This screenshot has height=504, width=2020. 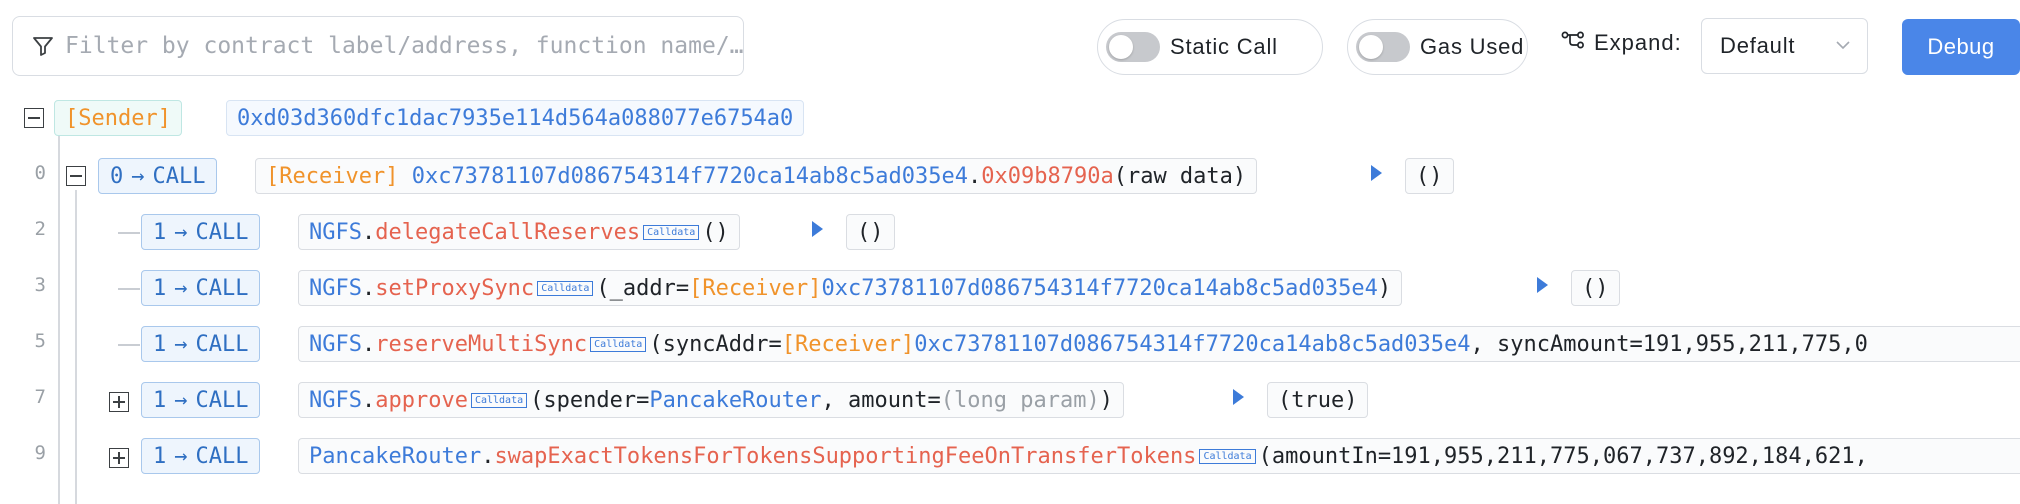 I want to click on expand-select-value: Default, so click(x=1758, y=45).